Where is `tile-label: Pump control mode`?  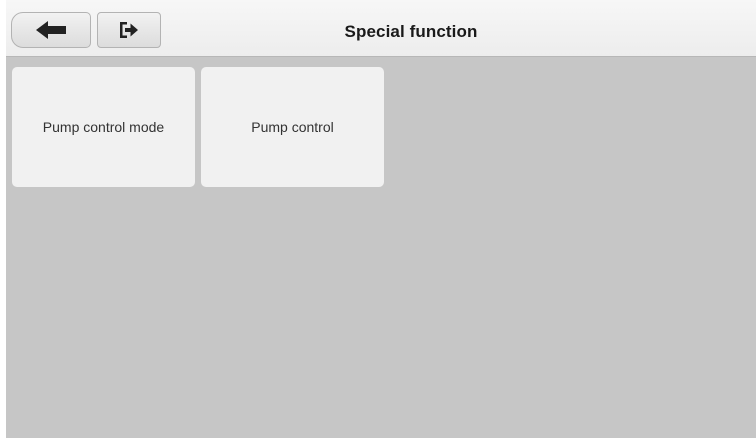 tile-label: Pump control mode is located at coordinates (103, 127).